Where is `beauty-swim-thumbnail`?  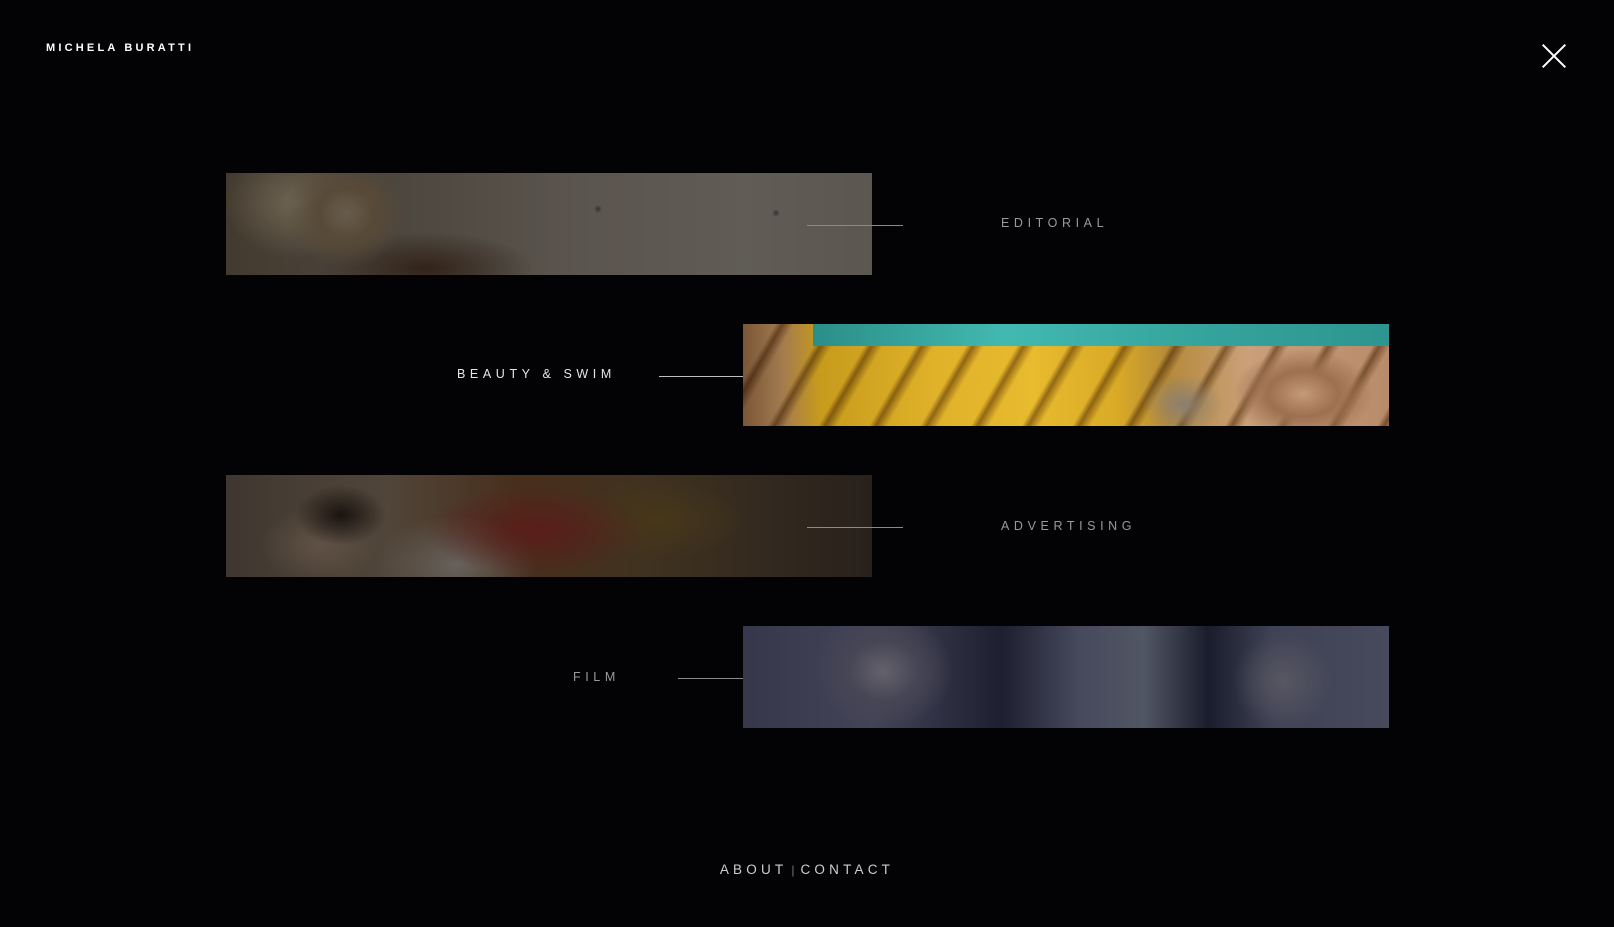 beauty-swim-thumbnail is located at coordinates (1066, 375).